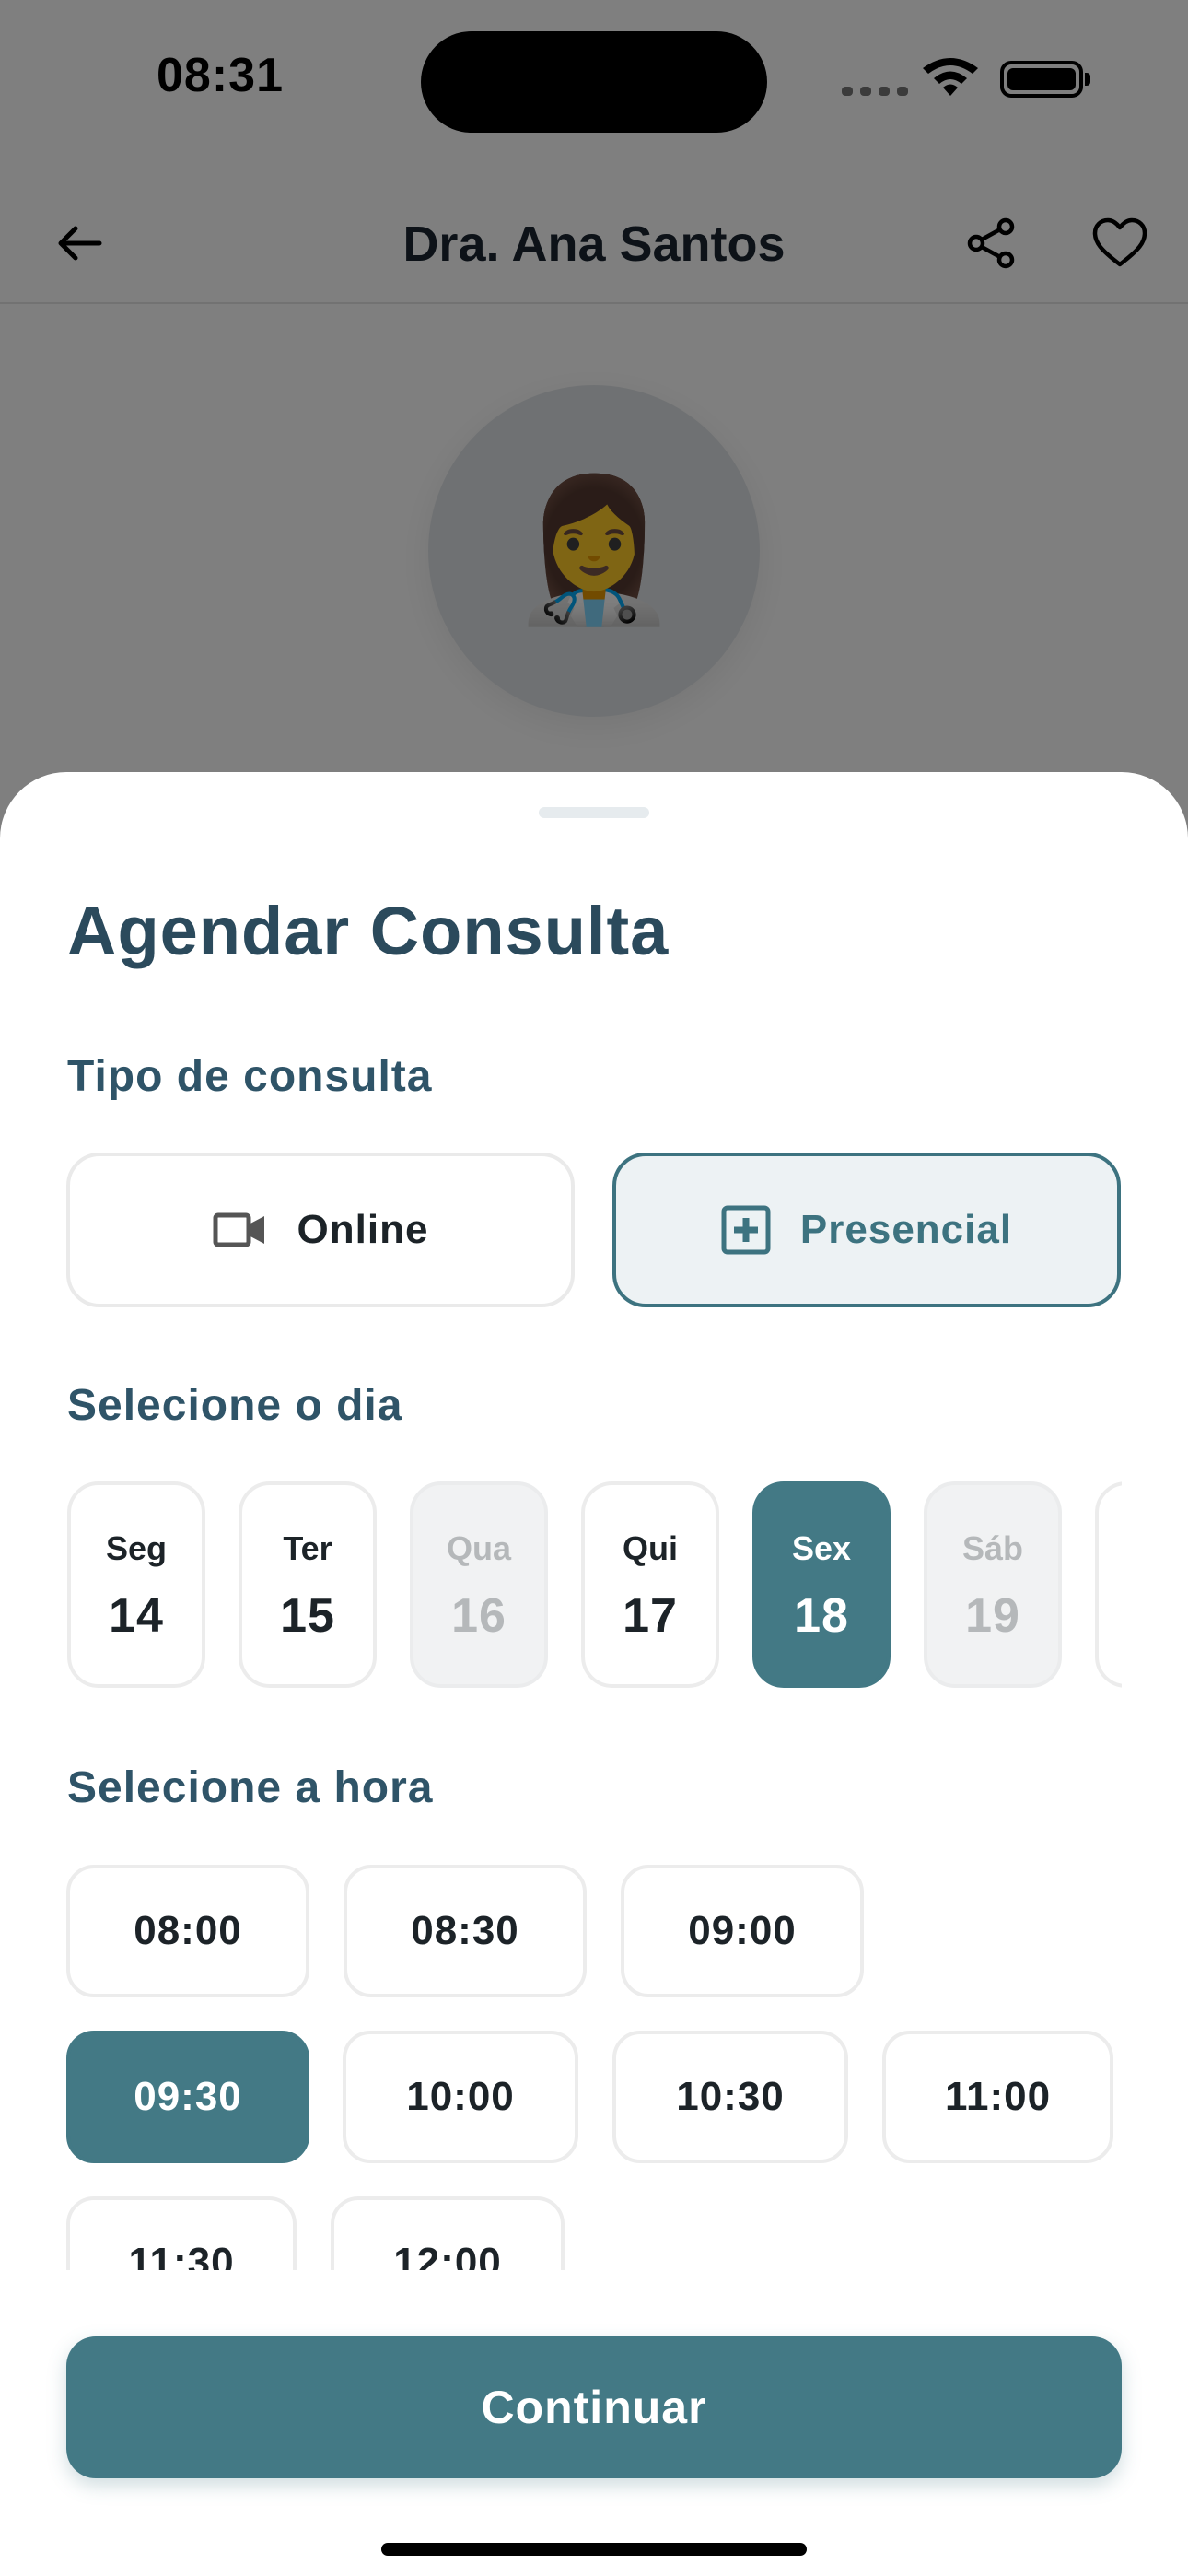  I want to click on sheet-footer: Continuar, so click(594, 2423).